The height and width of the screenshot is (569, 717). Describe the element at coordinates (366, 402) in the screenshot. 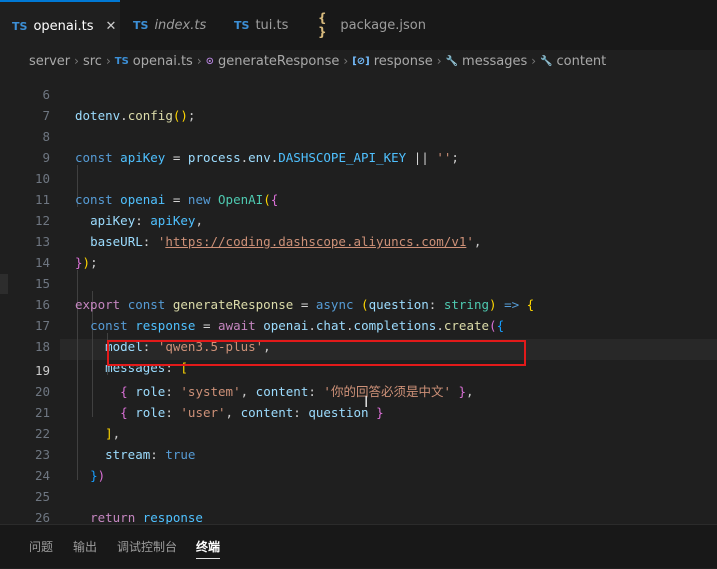

I see `text-cursor-icon: I` at that location.